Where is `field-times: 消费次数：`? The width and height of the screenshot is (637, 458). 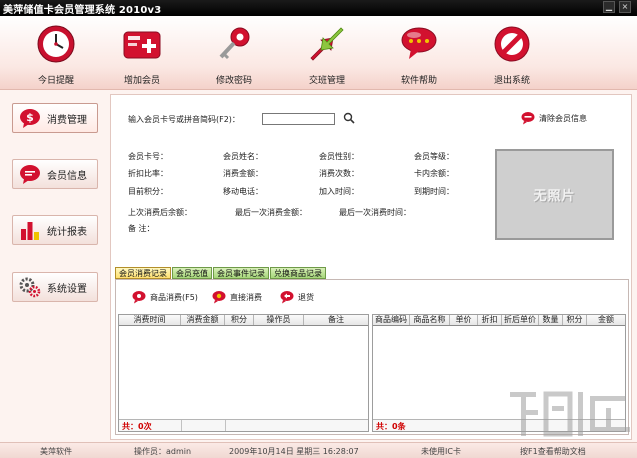
field-times: 消费次数： is located at coordinates (339, 173).